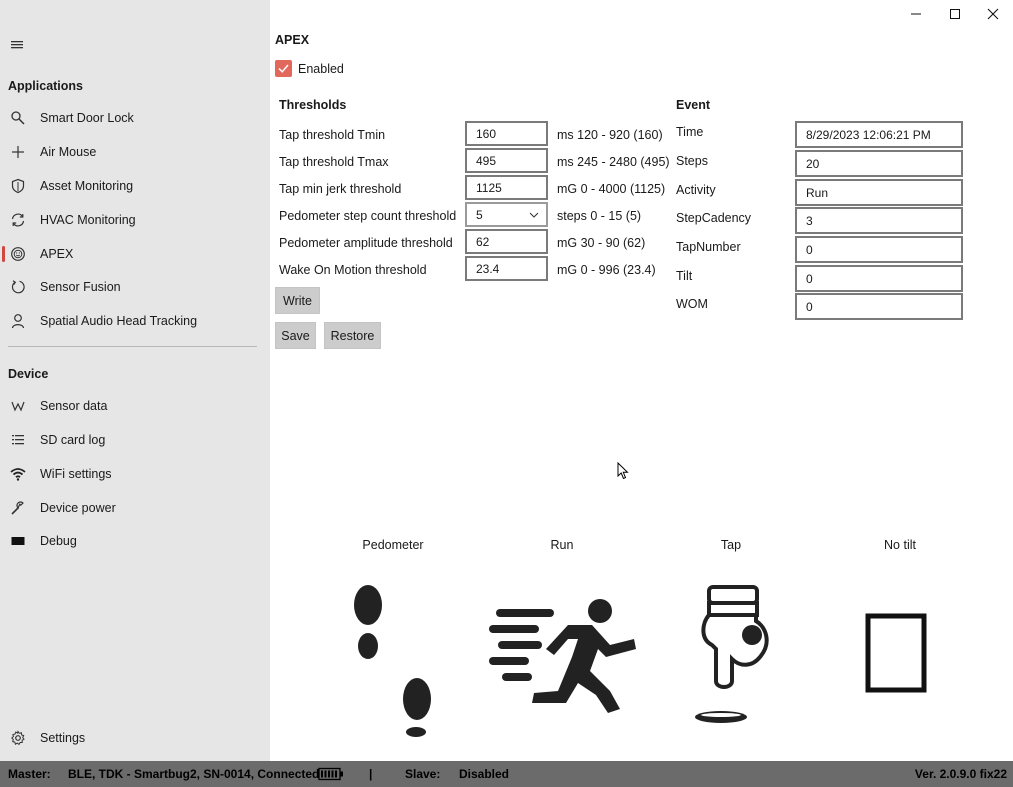 Image resolution: width=1013 pixels, height=787 pixels. I want to click on sidebar-item-wifi-settings: WiFi settings, so click(135, 474).